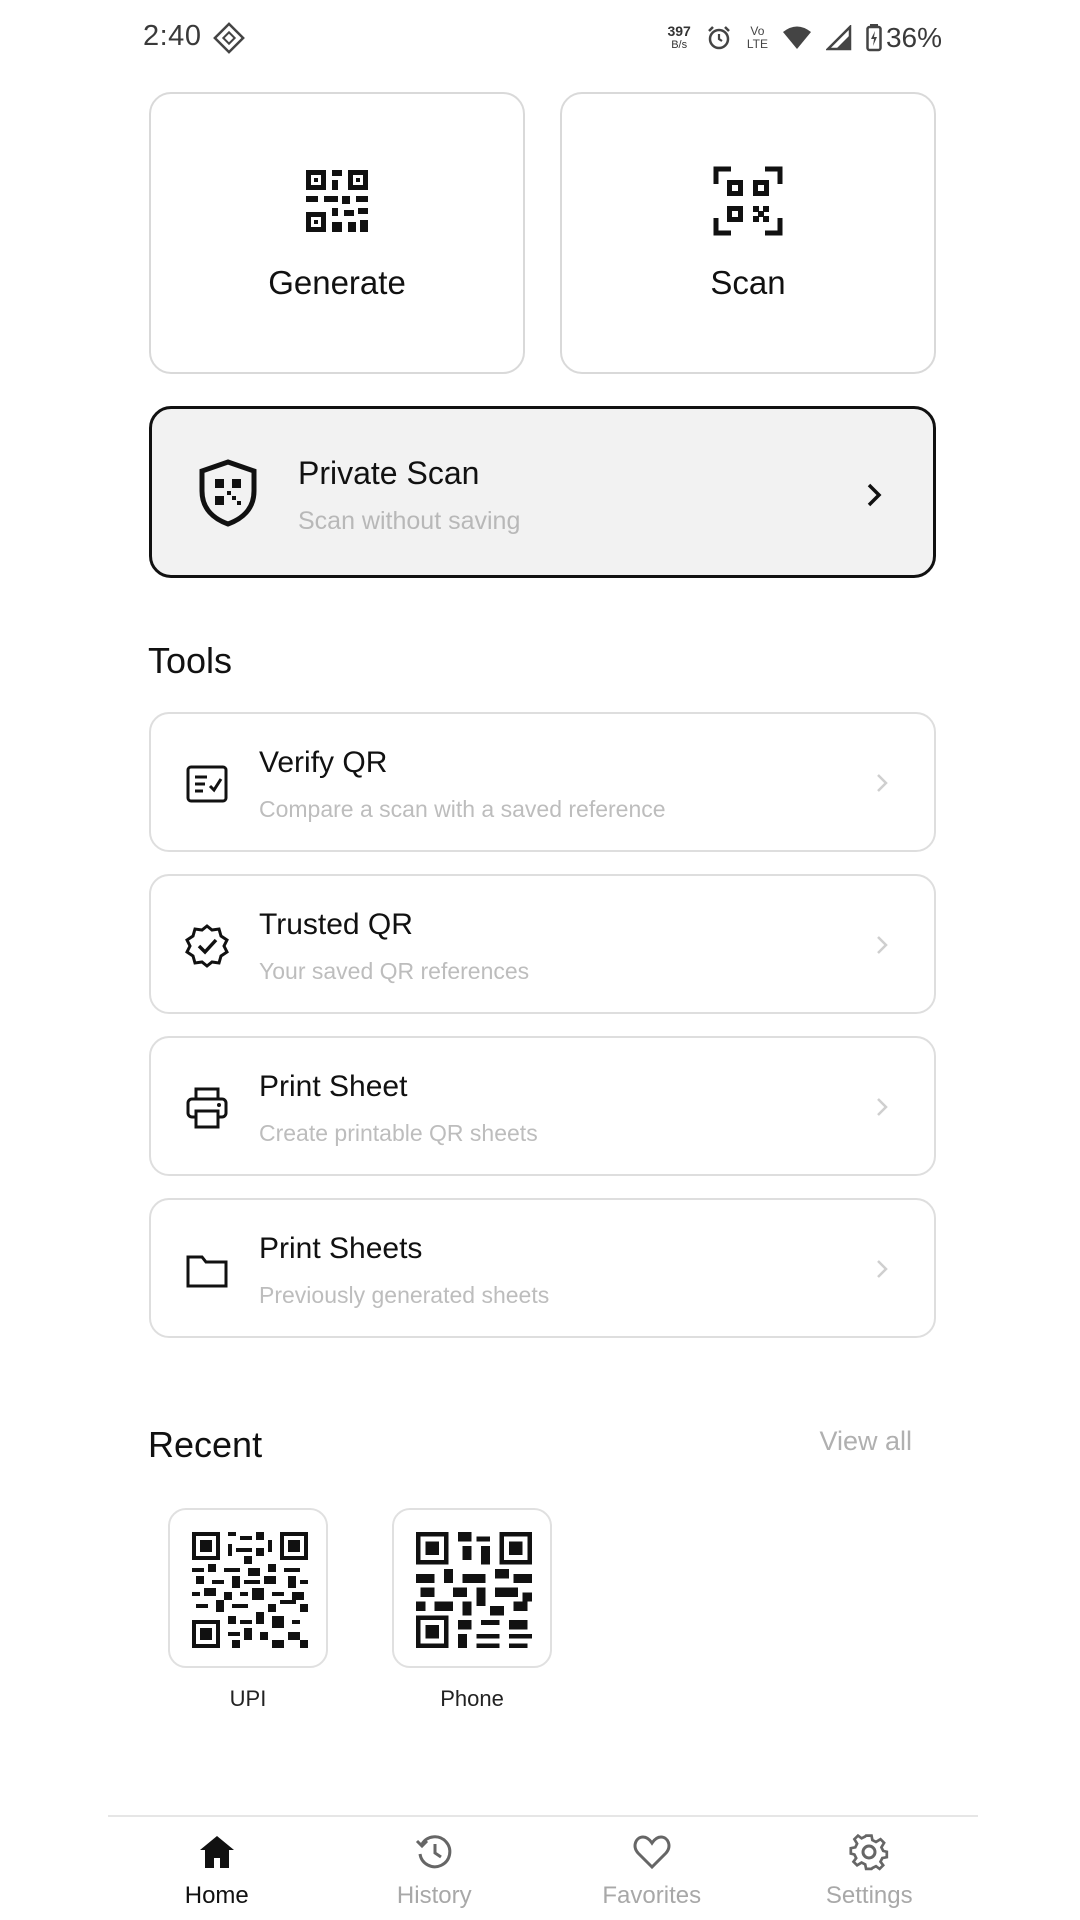 Image resolution: width=1080 pixels, height=1920 pixels. I want to click on status-icons: 397 B/s Vo LTE 36%, so click(804, 38).